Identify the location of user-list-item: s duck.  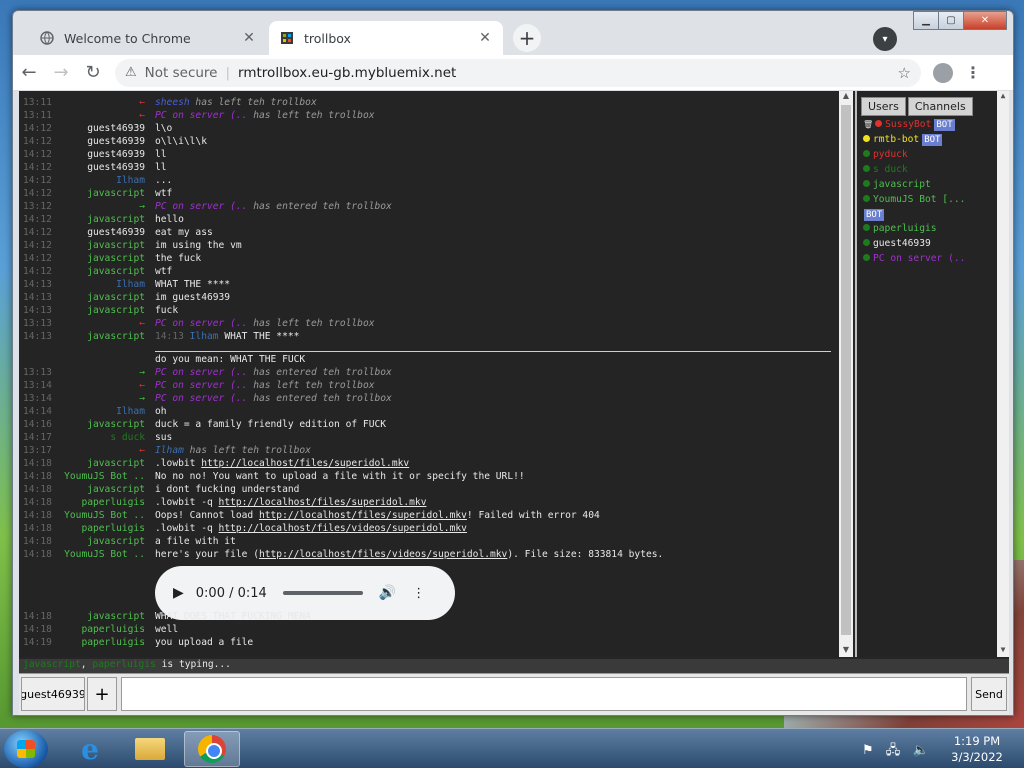
(885, 171).